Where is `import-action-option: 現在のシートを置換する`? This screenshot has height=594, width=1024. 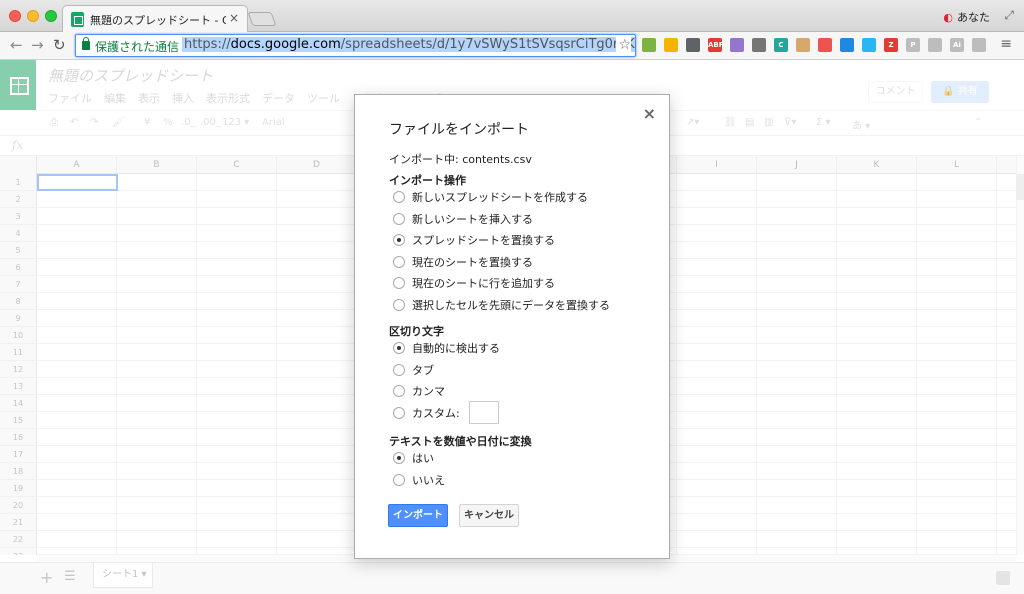 import-action-option: 現在のシートを置換する is located at coordinates (463, 262).